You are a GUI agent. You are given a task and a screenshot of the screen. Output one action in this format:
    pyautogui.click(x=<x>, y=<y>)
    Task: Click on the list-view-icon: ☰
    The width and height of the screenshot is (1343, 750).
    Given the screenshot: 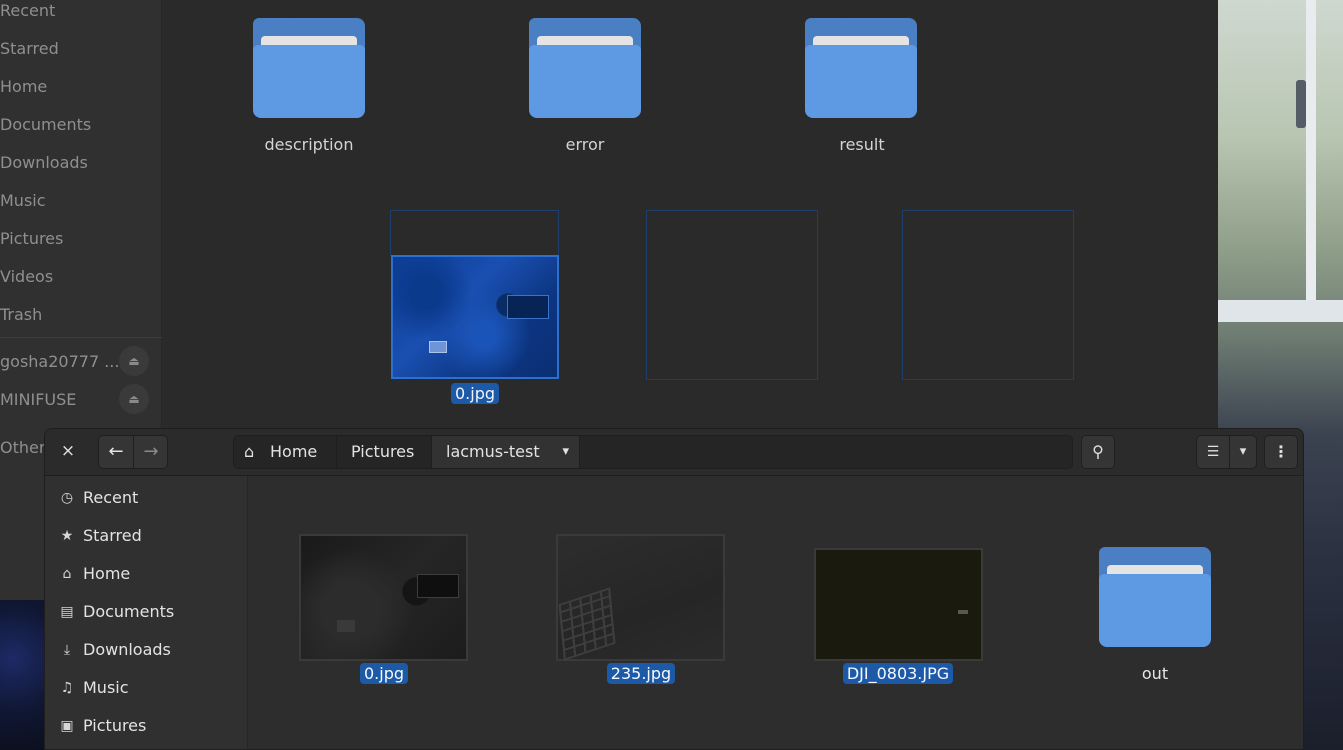 What is the action you would take?
    pyautogui.click(x=1213, y=452)
    